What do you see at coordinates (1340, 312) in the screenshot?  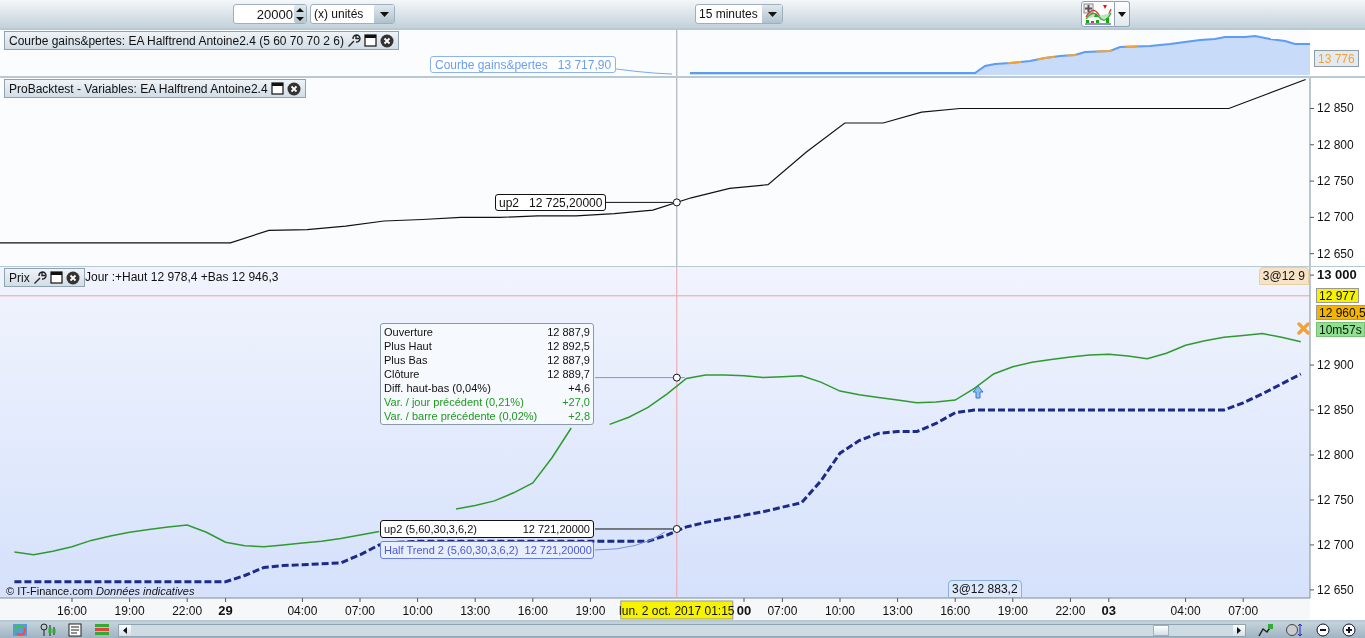 I see `price-tag: 12 960,5` at bounding box center [1340, 312].